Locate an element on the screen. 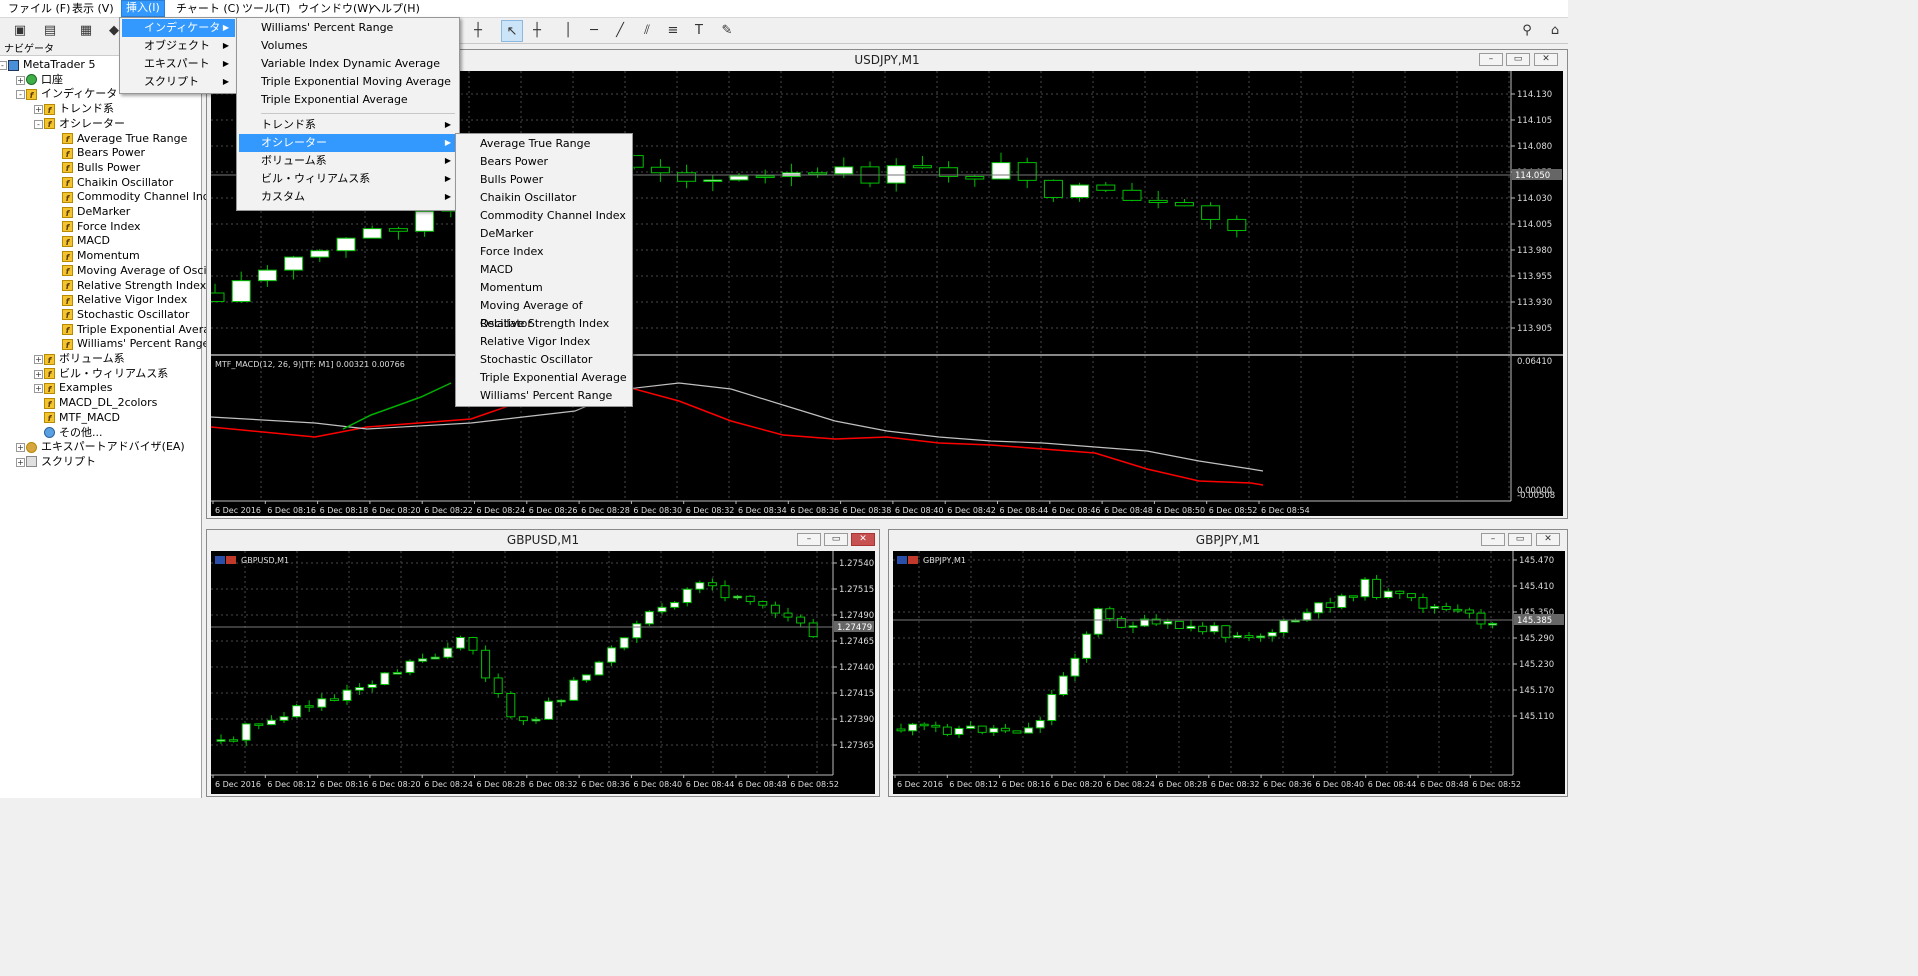  menu-chart: チャート (C) is located at coordinates (208, 9).